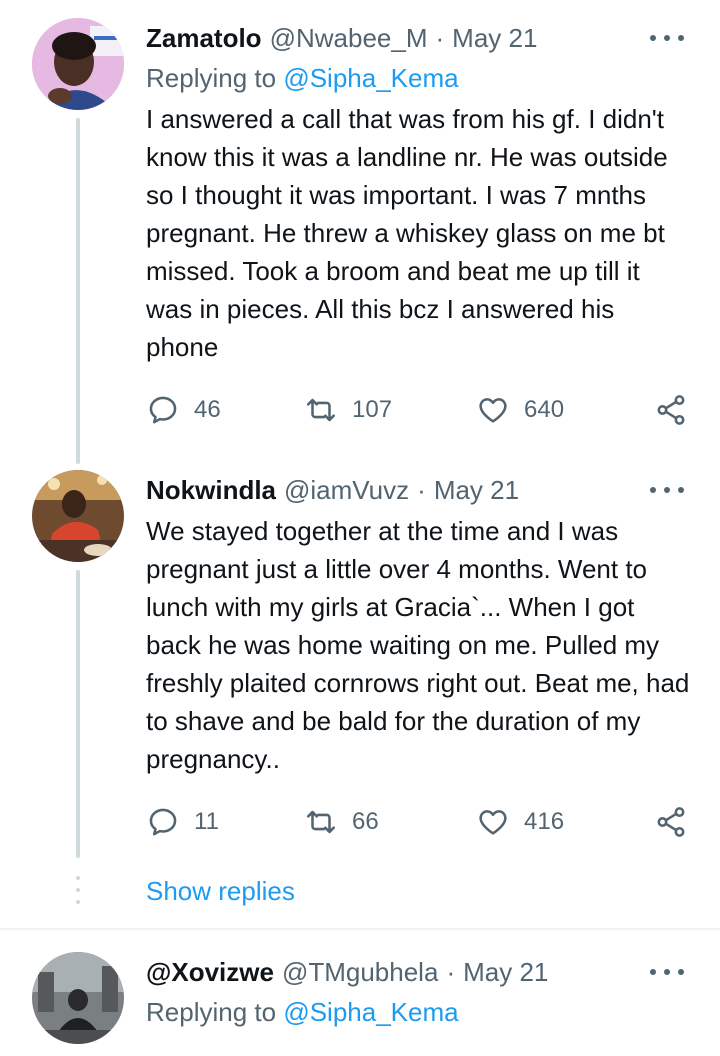 This screenshot has height=1056, width=720. I want to click on tweet-header: @Xovizwe @TMgubhela · May 21, so click(418, 972).